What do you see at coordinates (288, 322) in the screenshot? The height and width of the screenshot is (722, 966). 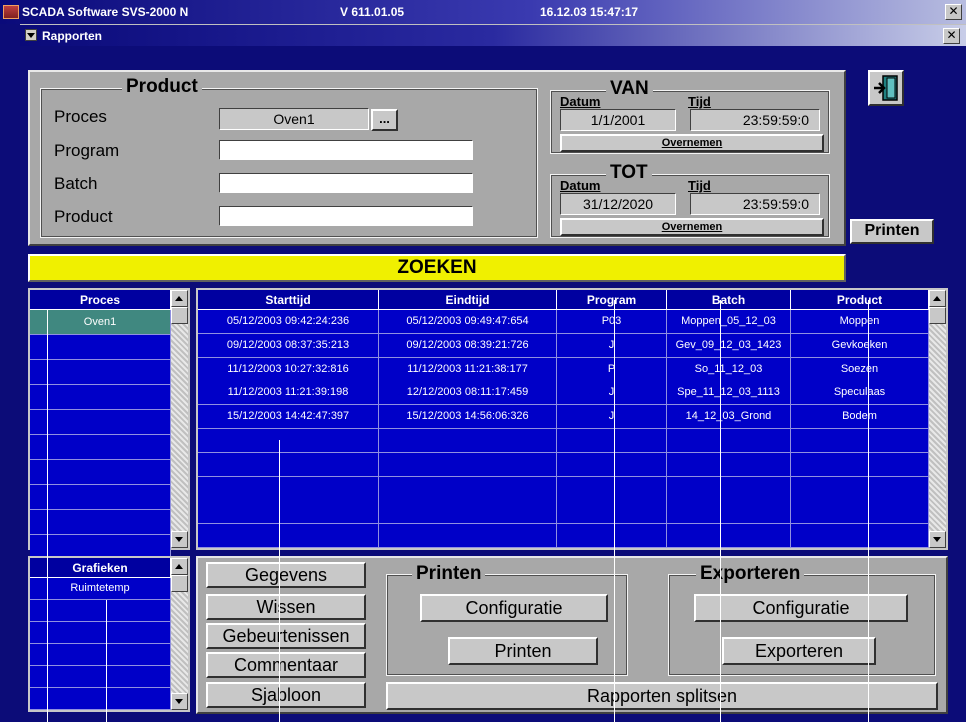 I see `table-cell: 05/12/2003 09:42:24:236` at bounding box center [288, 322].